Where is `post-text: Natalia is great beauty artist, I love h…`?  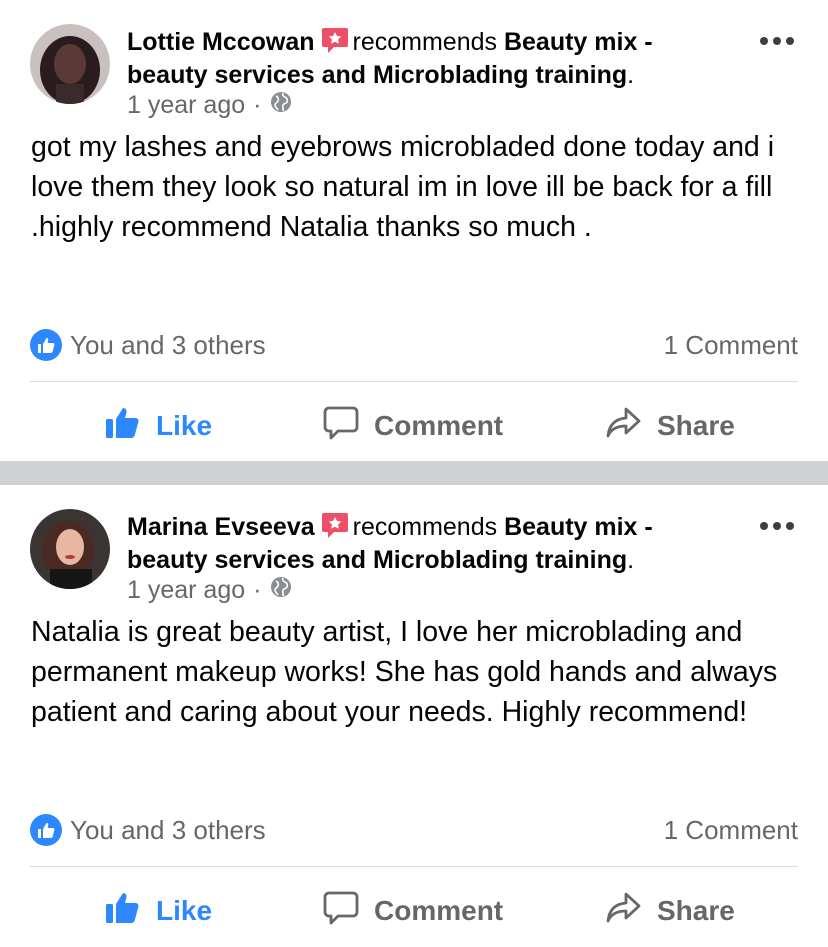
post-text: Natalia is great beauty artist, I love h… is located at coordinates (404, 672).